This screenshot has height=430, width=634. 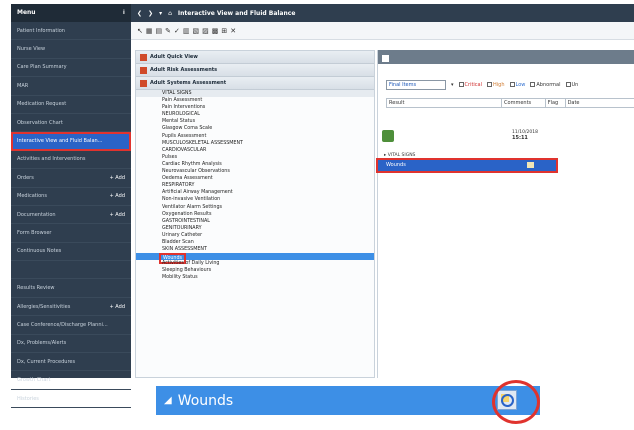 What do you see at coordinates (42, 104) in the screenshot?
I see `sidebar-item-label: Medication Request` at bounding box center [42, 104].